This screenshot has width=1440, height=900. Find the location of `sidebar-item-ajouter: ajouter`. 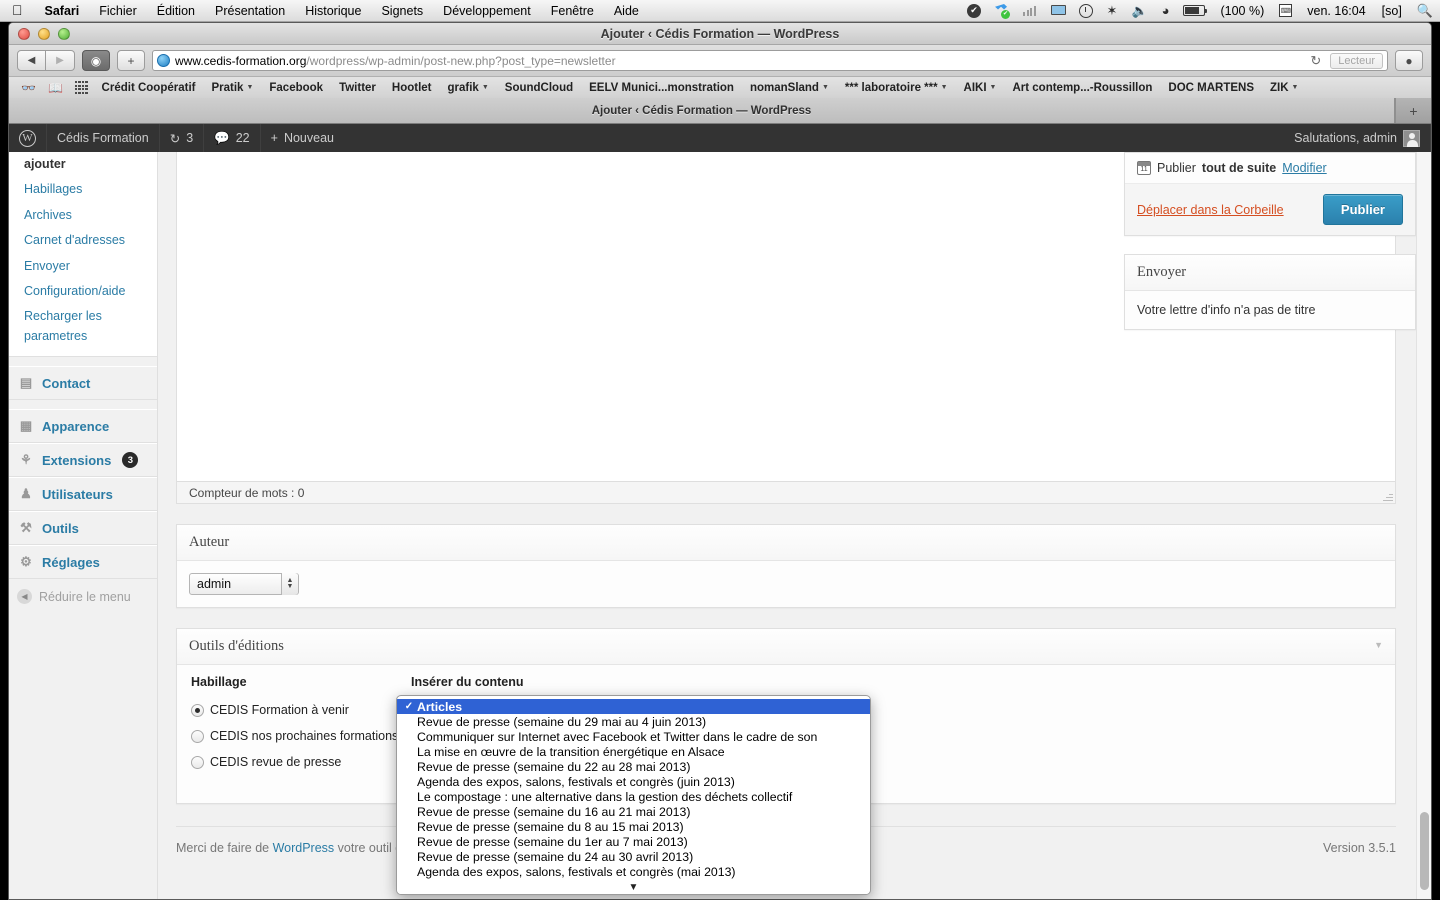

sidebar-item-ajouter: ajouter is located at coordinates (83, 164).